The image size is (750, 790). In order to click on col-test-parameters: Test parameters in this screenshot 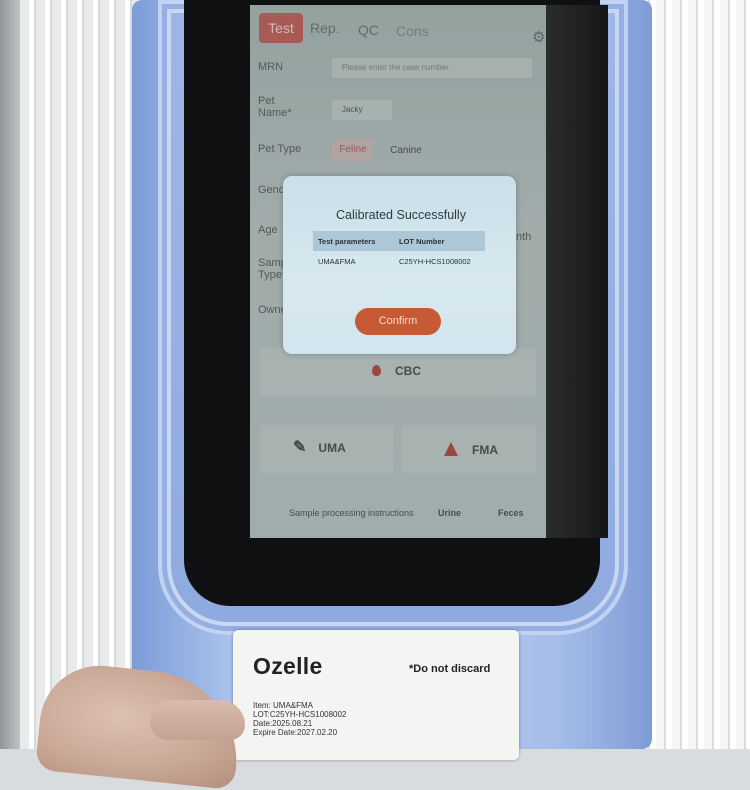, I will do `click(347, 241)`.